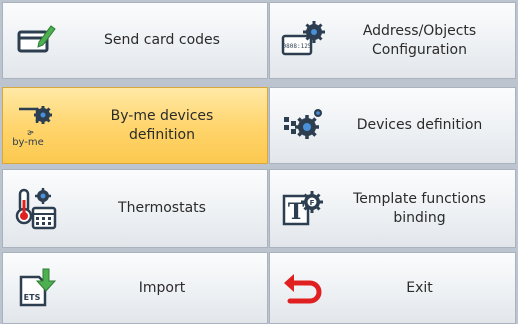 The width and height of the screenshot is (518, 324). I want to click on send-card-codes-button: Send card codes, so click(135, 40).